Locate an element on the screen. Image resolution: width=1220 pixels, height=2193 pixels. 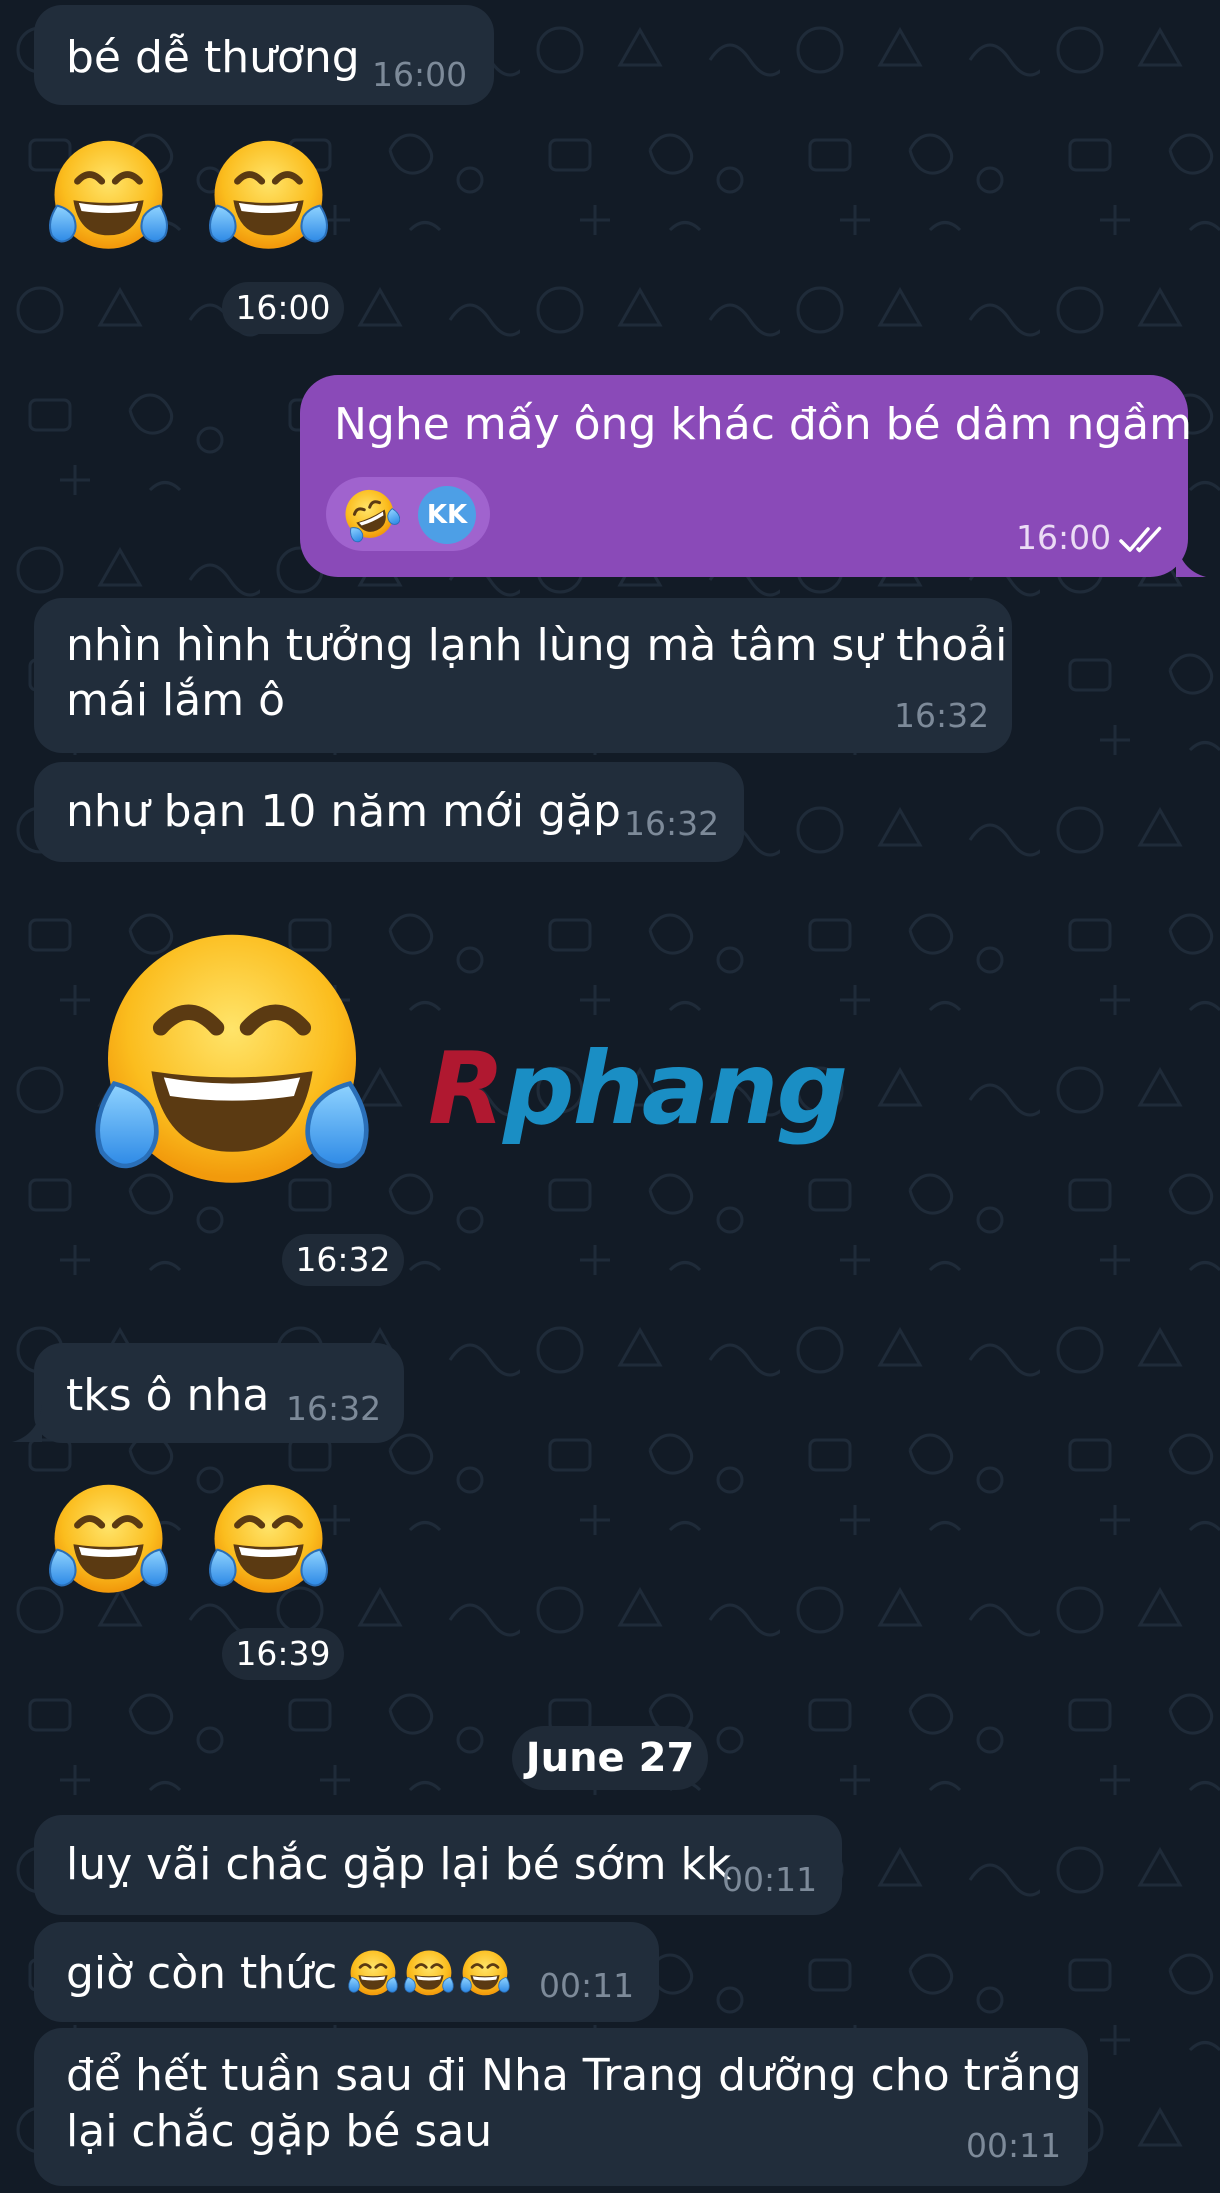
rolling-on-the-floor-laughing-icon is located at coordinates (370, 515).